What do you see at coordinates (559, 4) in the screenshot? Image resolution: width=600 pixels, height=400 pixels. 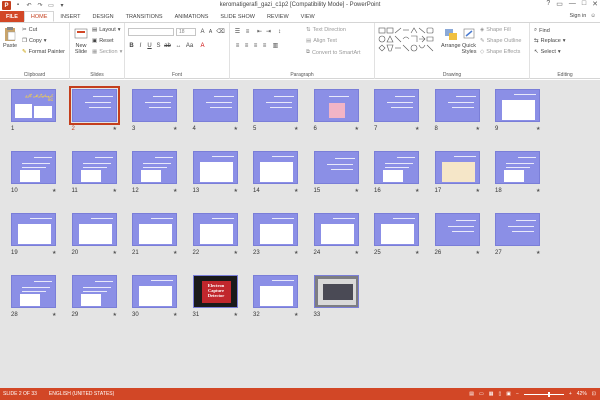 I see `ribbon-display-icon: ▭` at bounding box center [559, 4].